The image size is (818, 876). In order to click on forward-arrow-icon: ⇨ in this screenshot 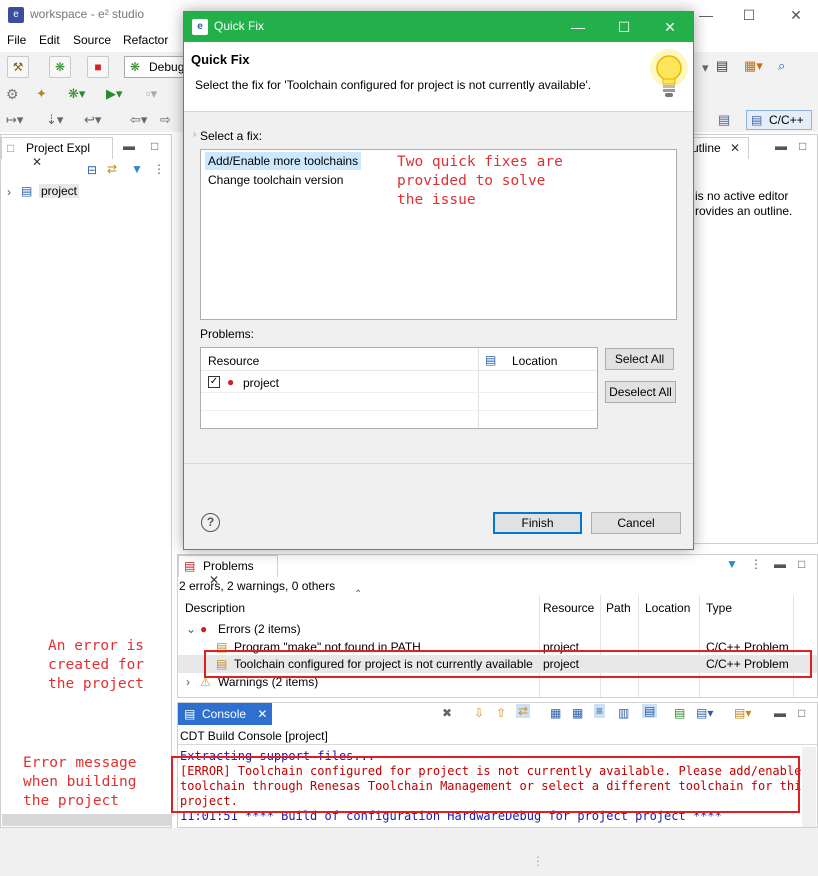, I will do `click(165, 120)`.